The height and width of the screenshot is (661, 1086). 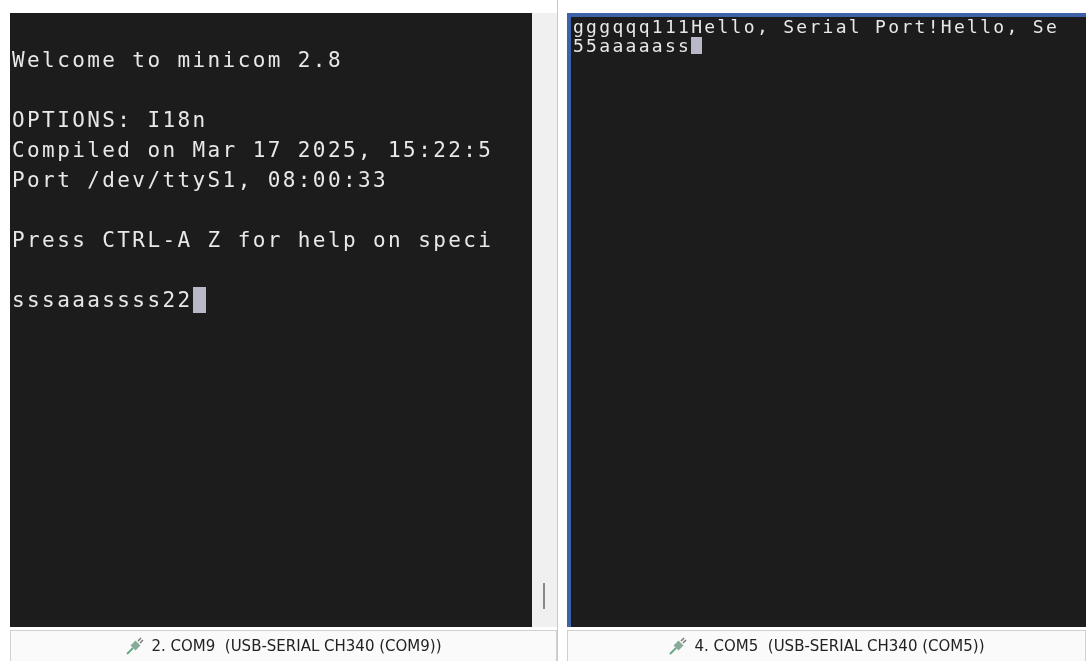 I want to click on port-tab: 4. COM5 (USB-SERIAL CH340 (COM5)), so click(x=826, y=645).